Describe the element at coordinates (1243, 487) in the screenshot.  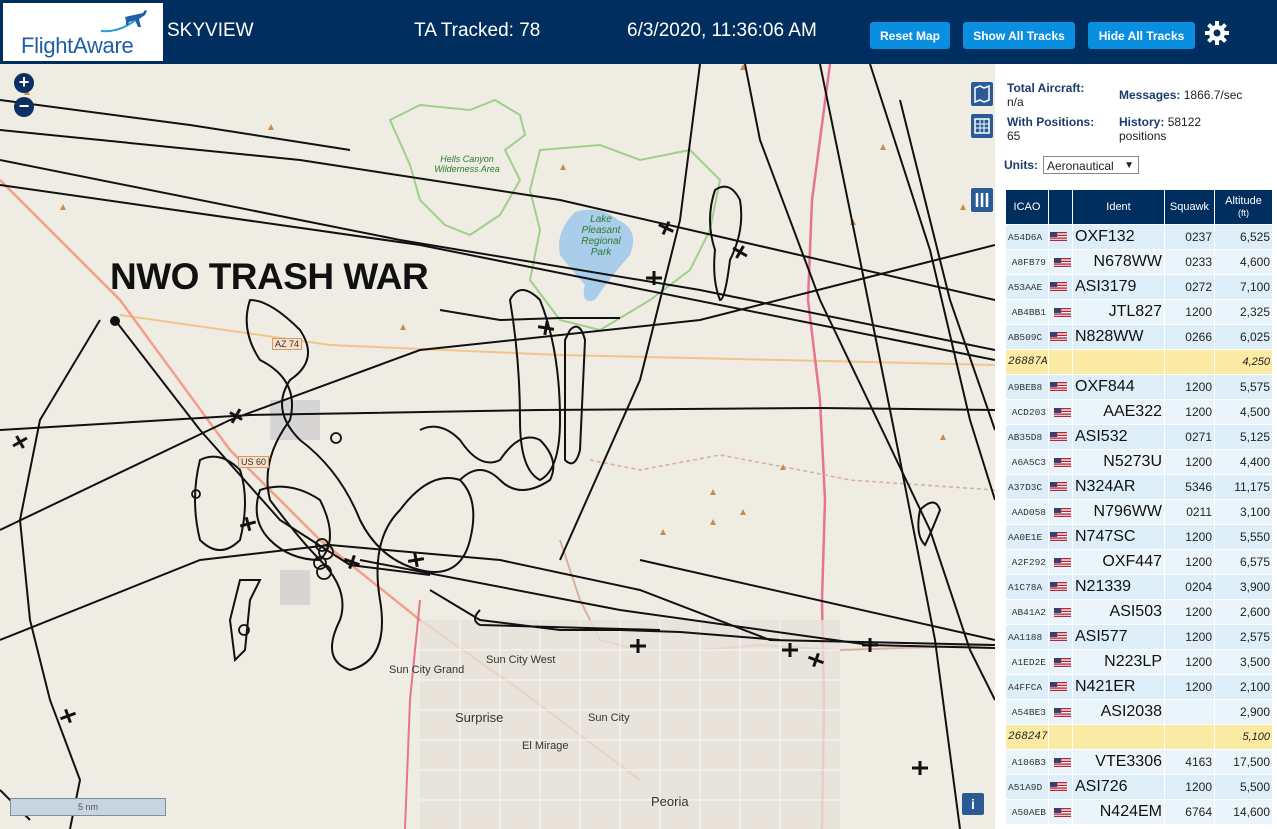
I see `altitude-cell: 11,175` at that location.